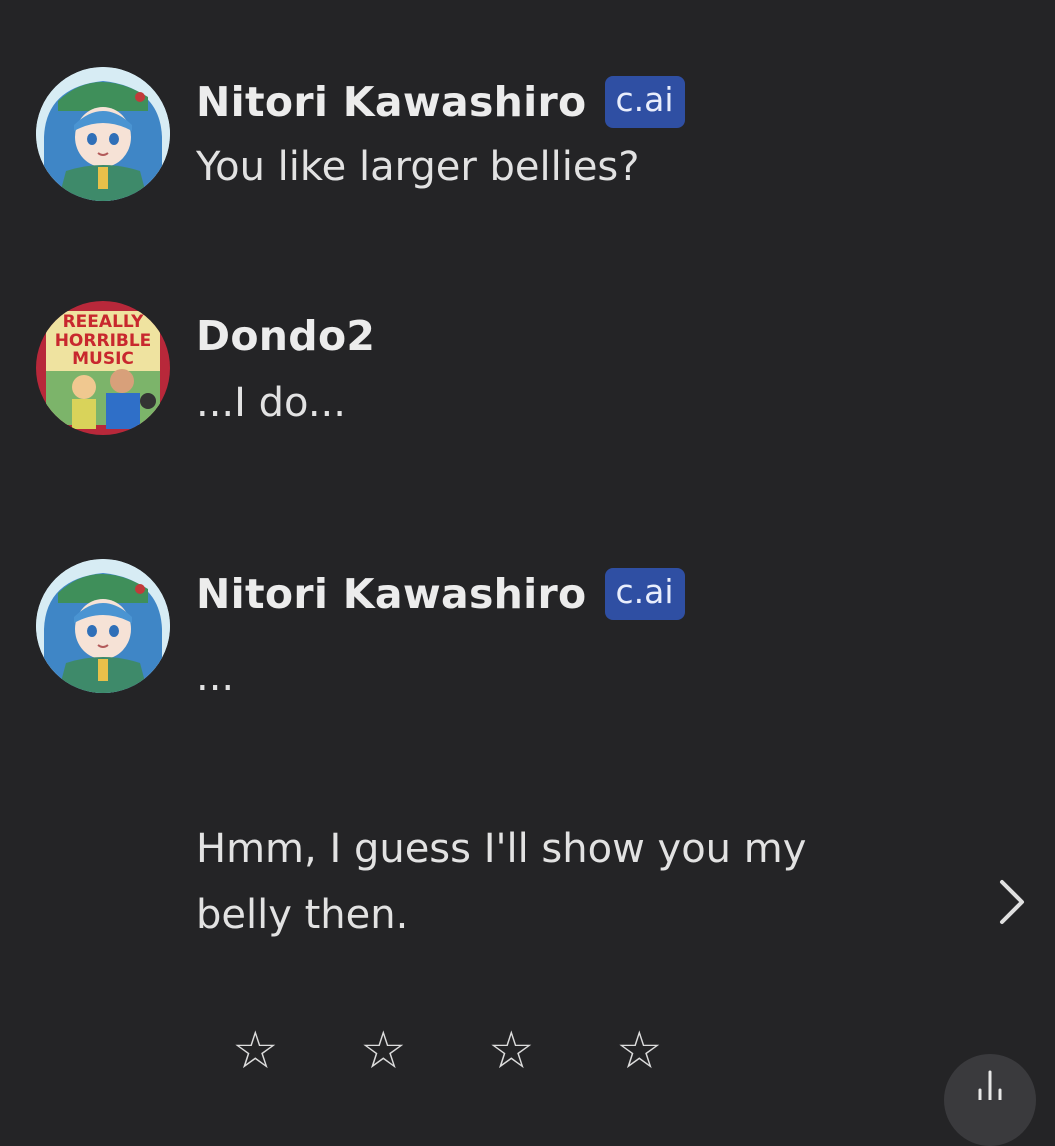  I want to click on avatar-text: REEALLY, so click(103, 322).